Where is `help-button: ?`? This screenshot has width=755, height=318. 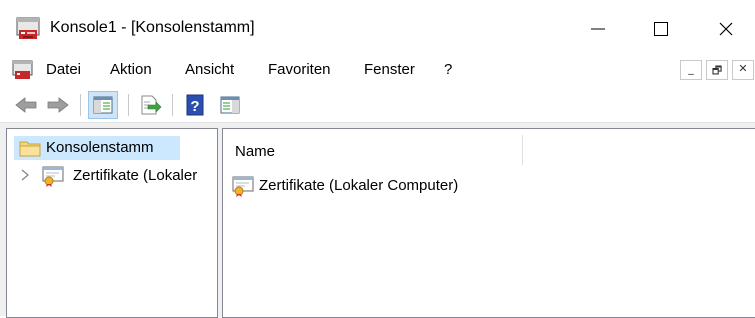
help-button: ? is located at coordinates (196, 105).